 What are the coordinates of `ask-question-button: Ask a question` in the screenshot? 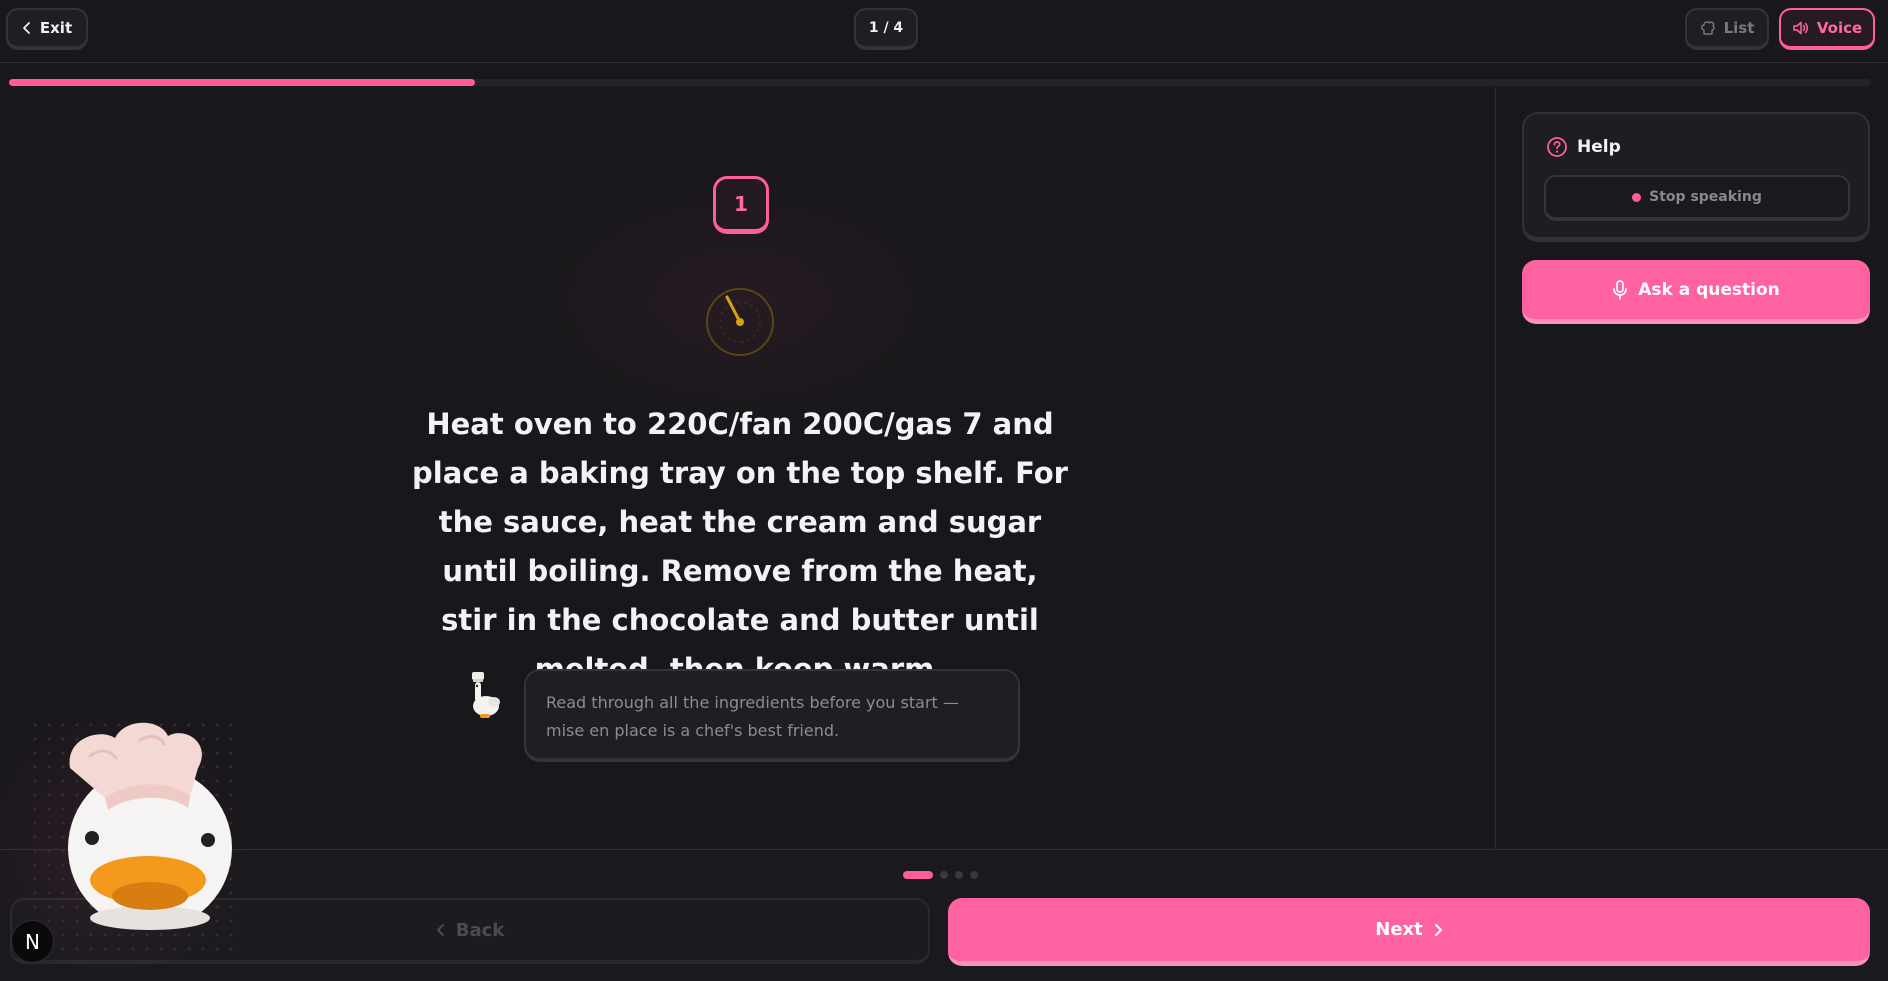 It's located at (1696, 292).